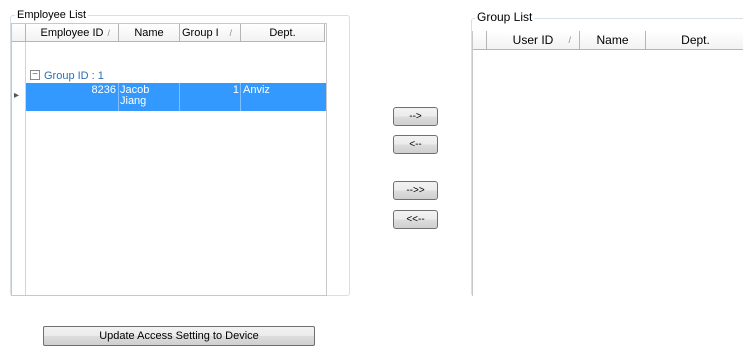 The image size is (743, 346). Describe the element at coordinates (19, 168) in the screenshot. I see `row-indicator-column` at that location.